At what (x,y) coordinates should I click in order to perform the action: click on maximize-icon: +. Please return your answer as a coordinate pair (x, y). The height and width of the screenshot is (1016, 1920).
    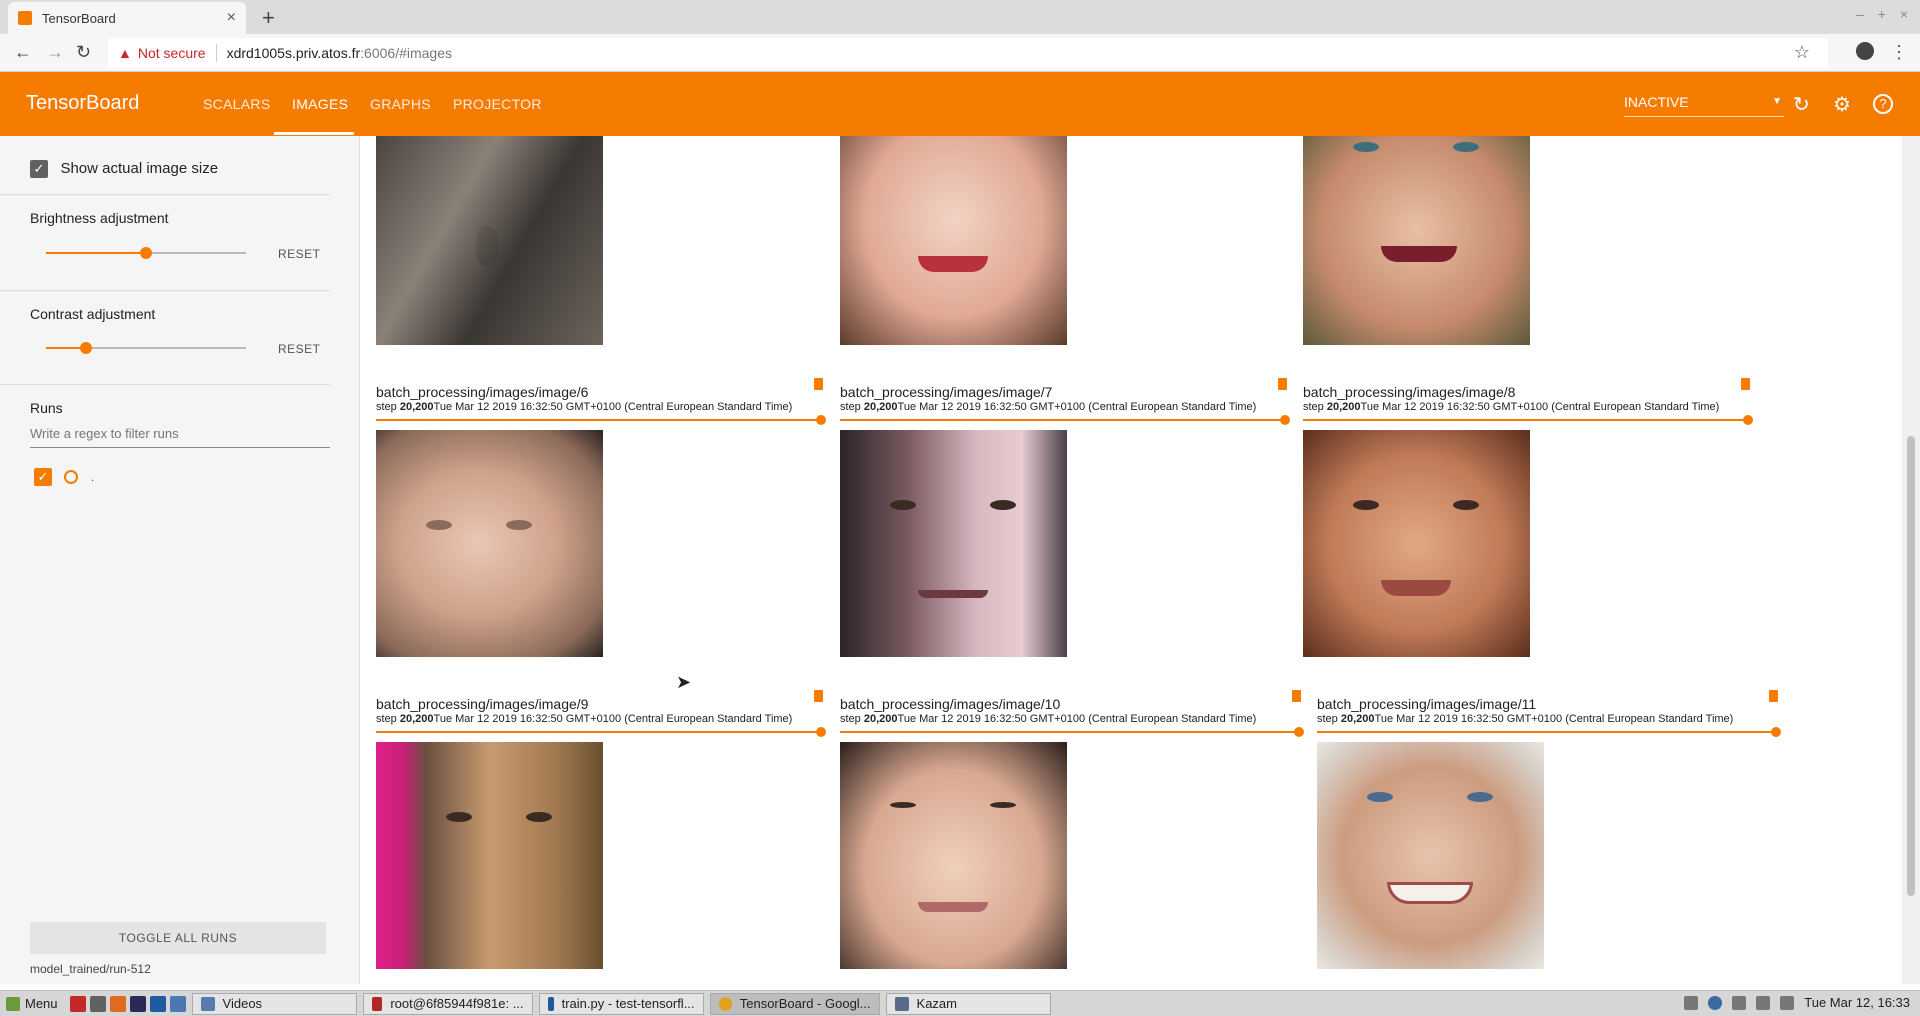
    Looking at the image, I should click on (1882, 14).